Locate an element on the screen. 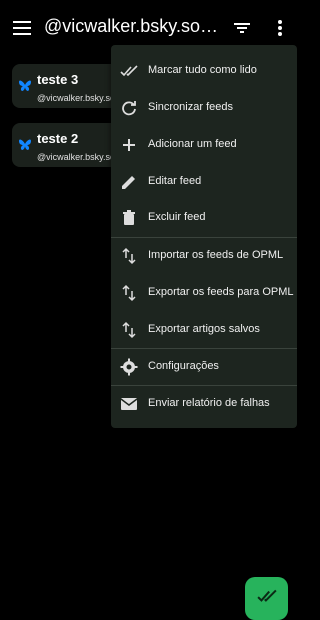 The image size is (320, 620). mark-all-read-fab is located at coordinates (266, 598).